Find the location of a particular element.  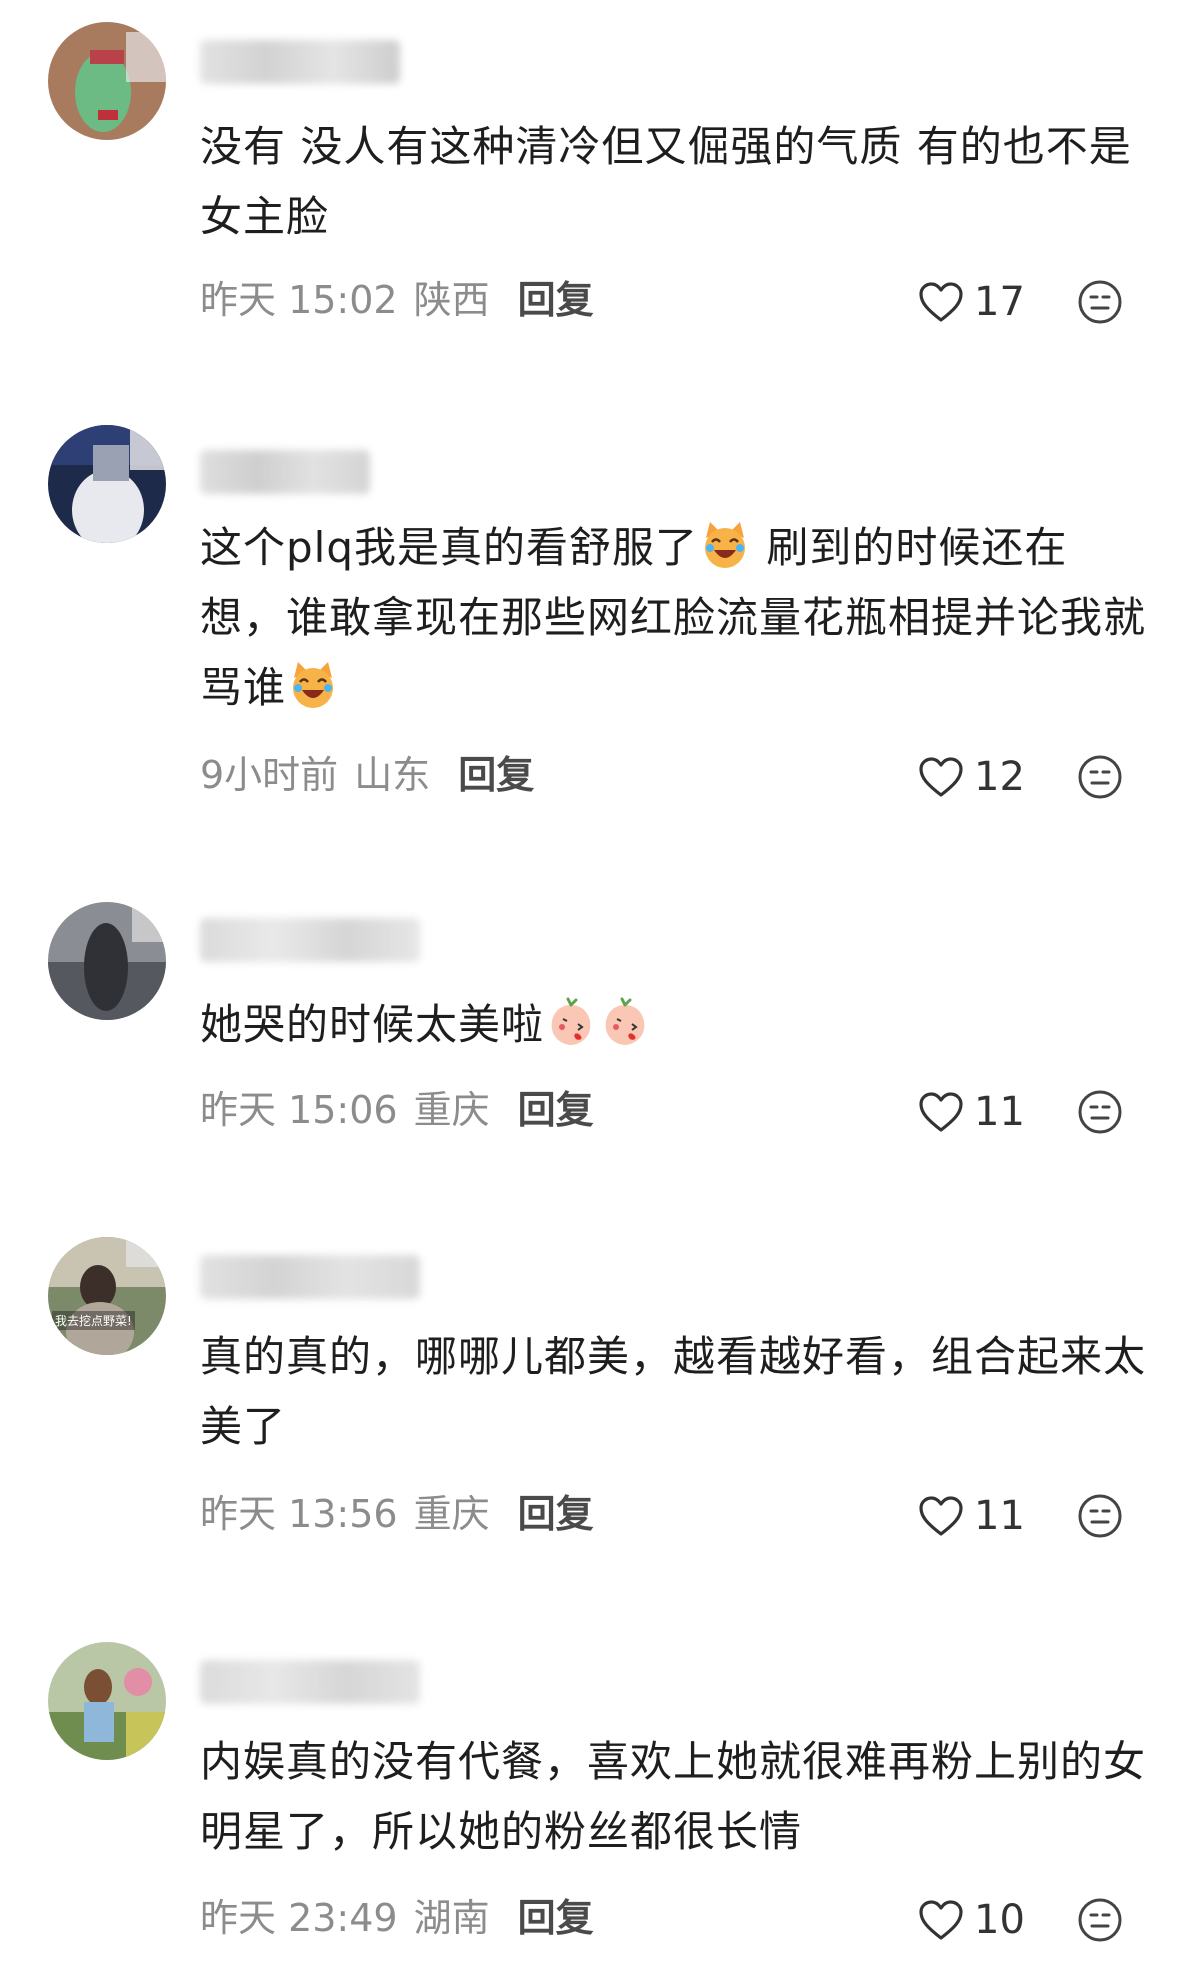

comment-meta: 9小时前 山东 回复 is located at coordinates (367, 775).